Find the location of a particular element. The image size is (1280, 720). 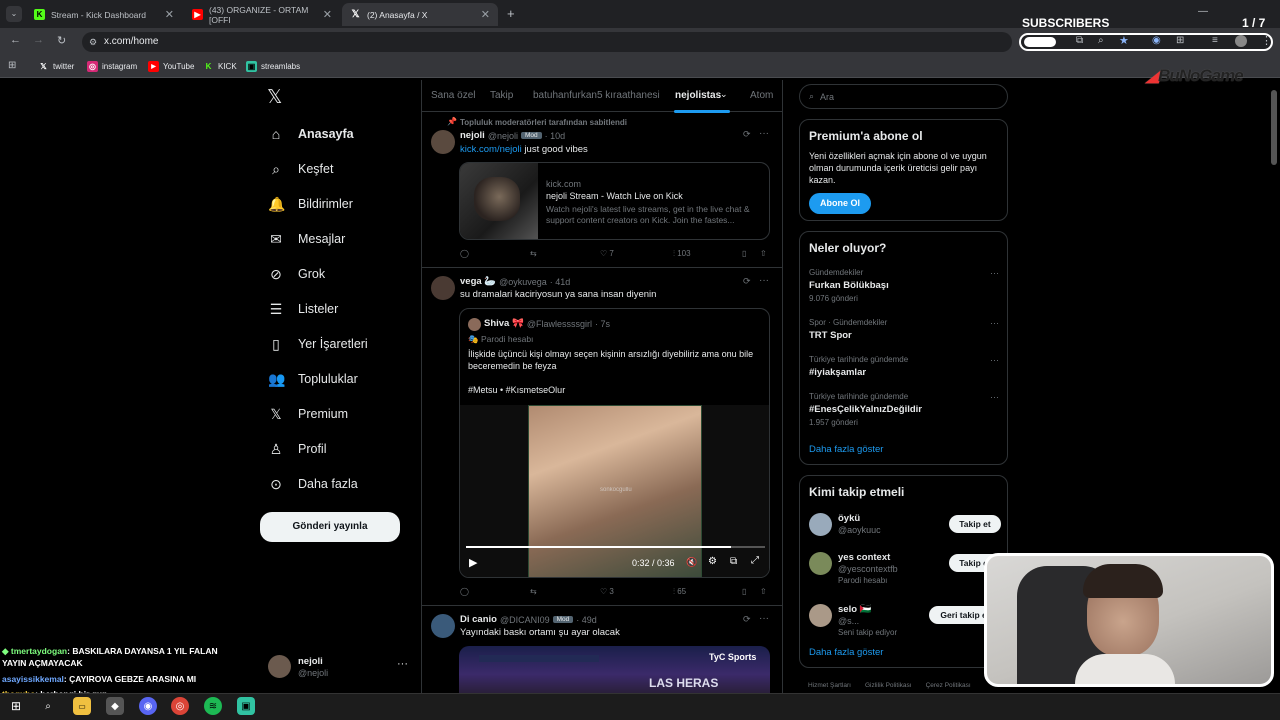

tab-sana-ozel: Sana özel is located at coordinates (453, 95).